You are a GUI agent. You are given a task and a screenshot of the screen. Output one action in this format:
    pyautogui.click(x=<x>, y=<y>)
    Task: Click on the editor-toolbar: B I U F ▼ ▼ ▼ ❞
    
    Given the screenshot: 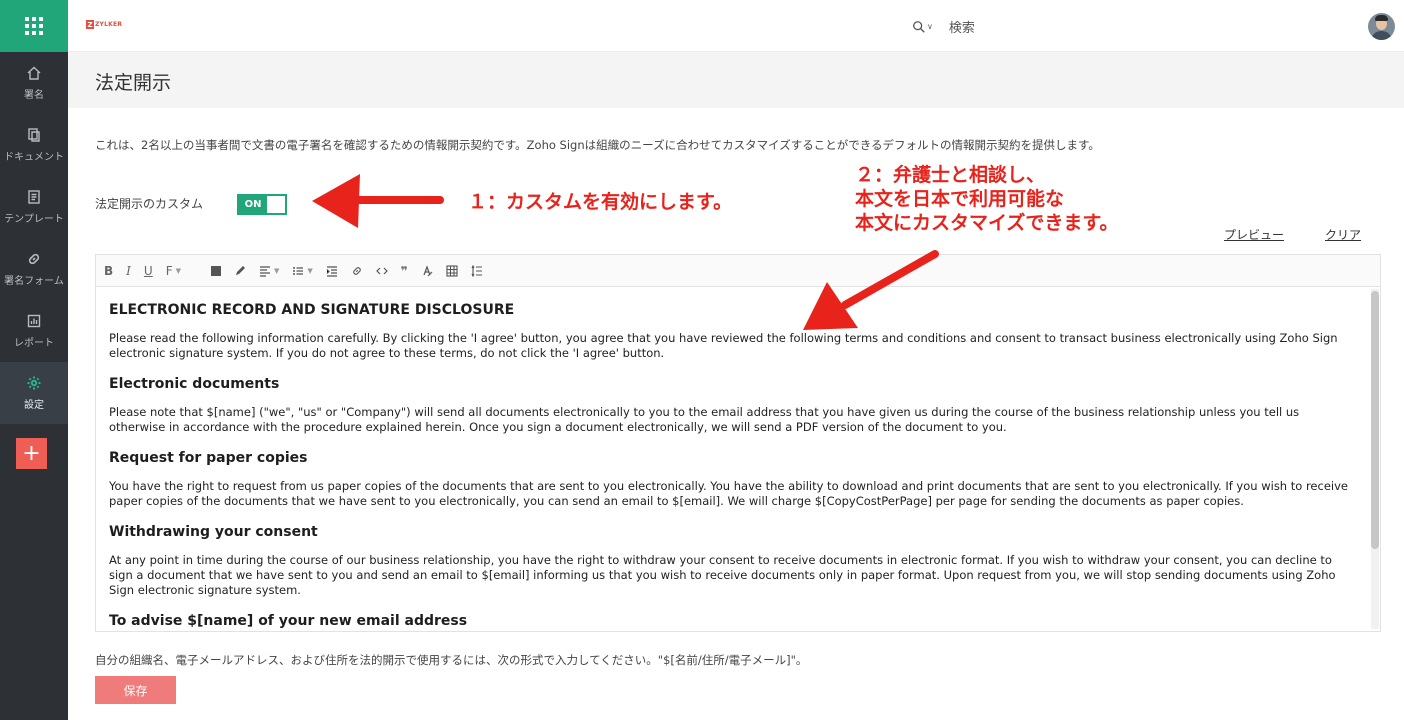 What is the action you would take?
    pyautogui.click(x=738, y=271)
    